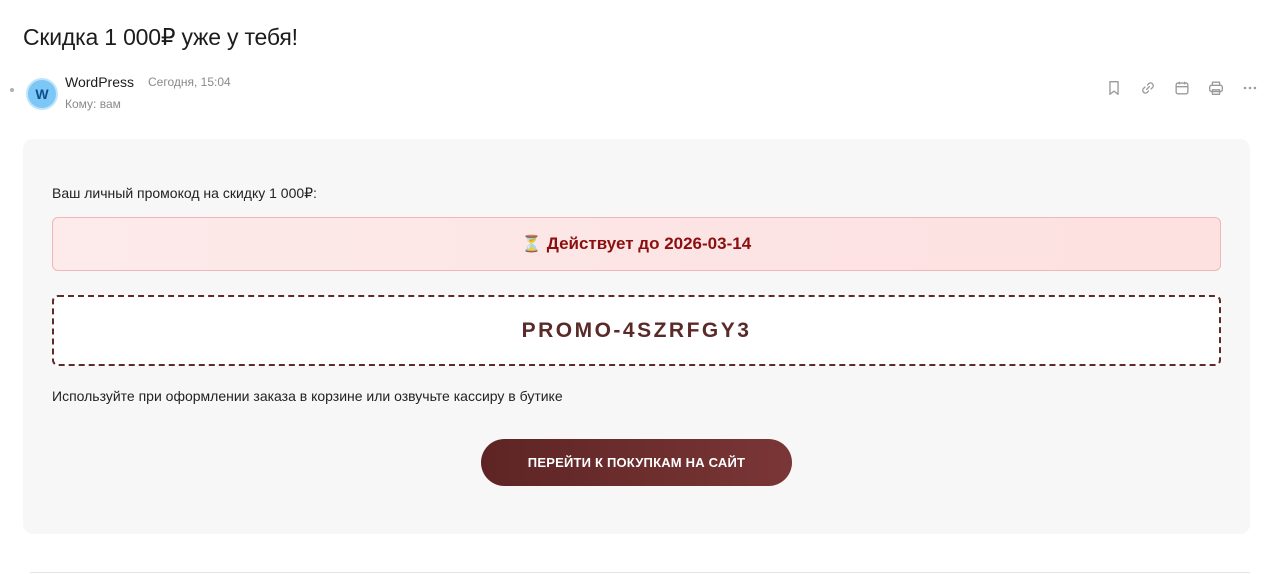 This screenshot has width=1280, height=574. I want to click on calendar-icon, so click(1182, 88).